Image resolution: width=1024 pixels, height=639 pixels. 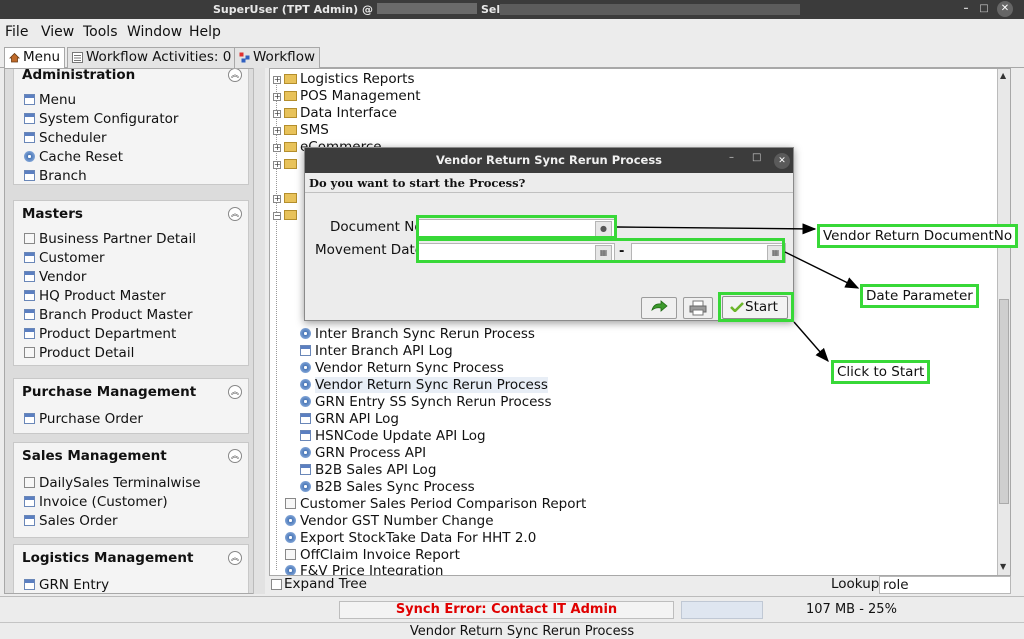 What do you see at coordinates (131, 558) in the screenshot?
I see `section-title: Logistics Management` at bounding box center [131, 558].